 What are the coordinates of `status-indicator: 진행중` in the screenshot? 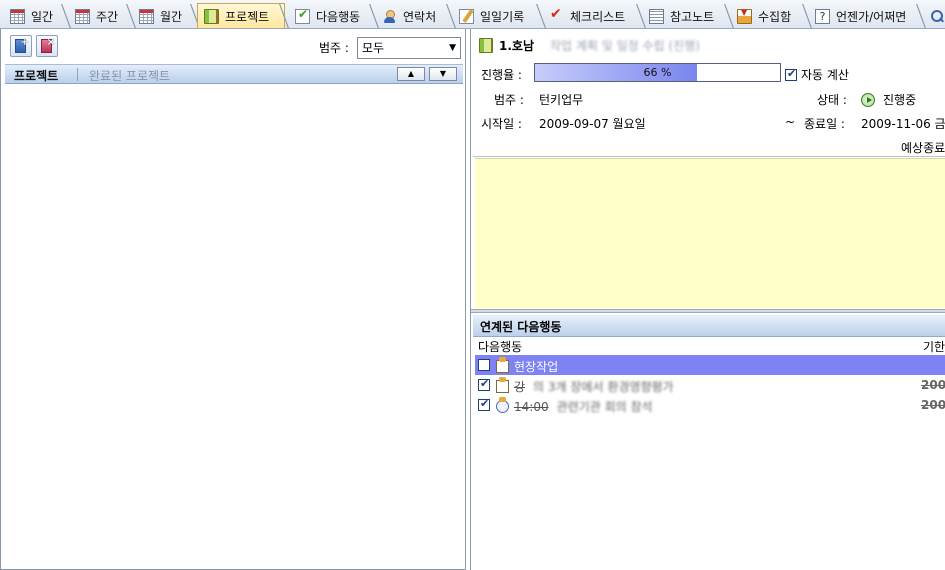 It's located at (888, 99).